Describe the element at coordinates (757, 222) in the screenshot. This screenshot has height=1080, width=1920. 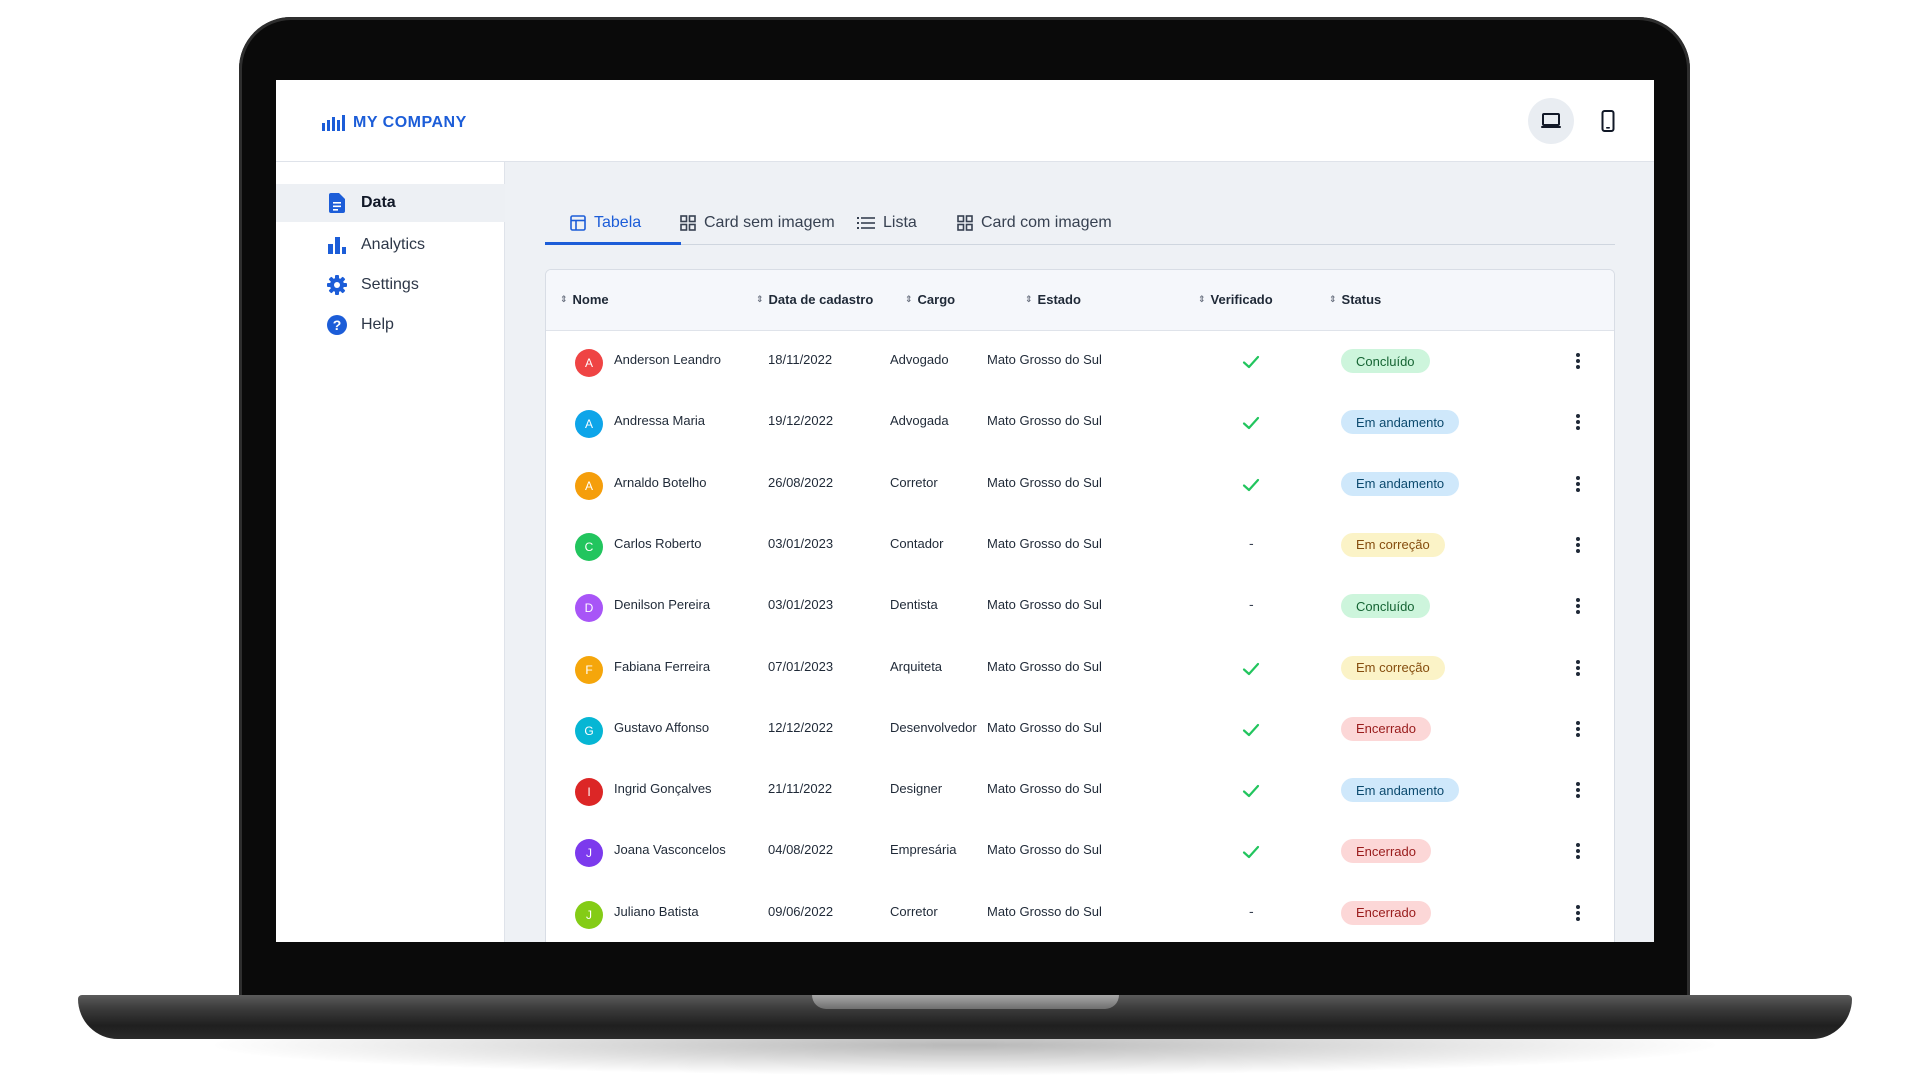
I see `tab-card-sem-imagem: Card sem imagem` at that location.